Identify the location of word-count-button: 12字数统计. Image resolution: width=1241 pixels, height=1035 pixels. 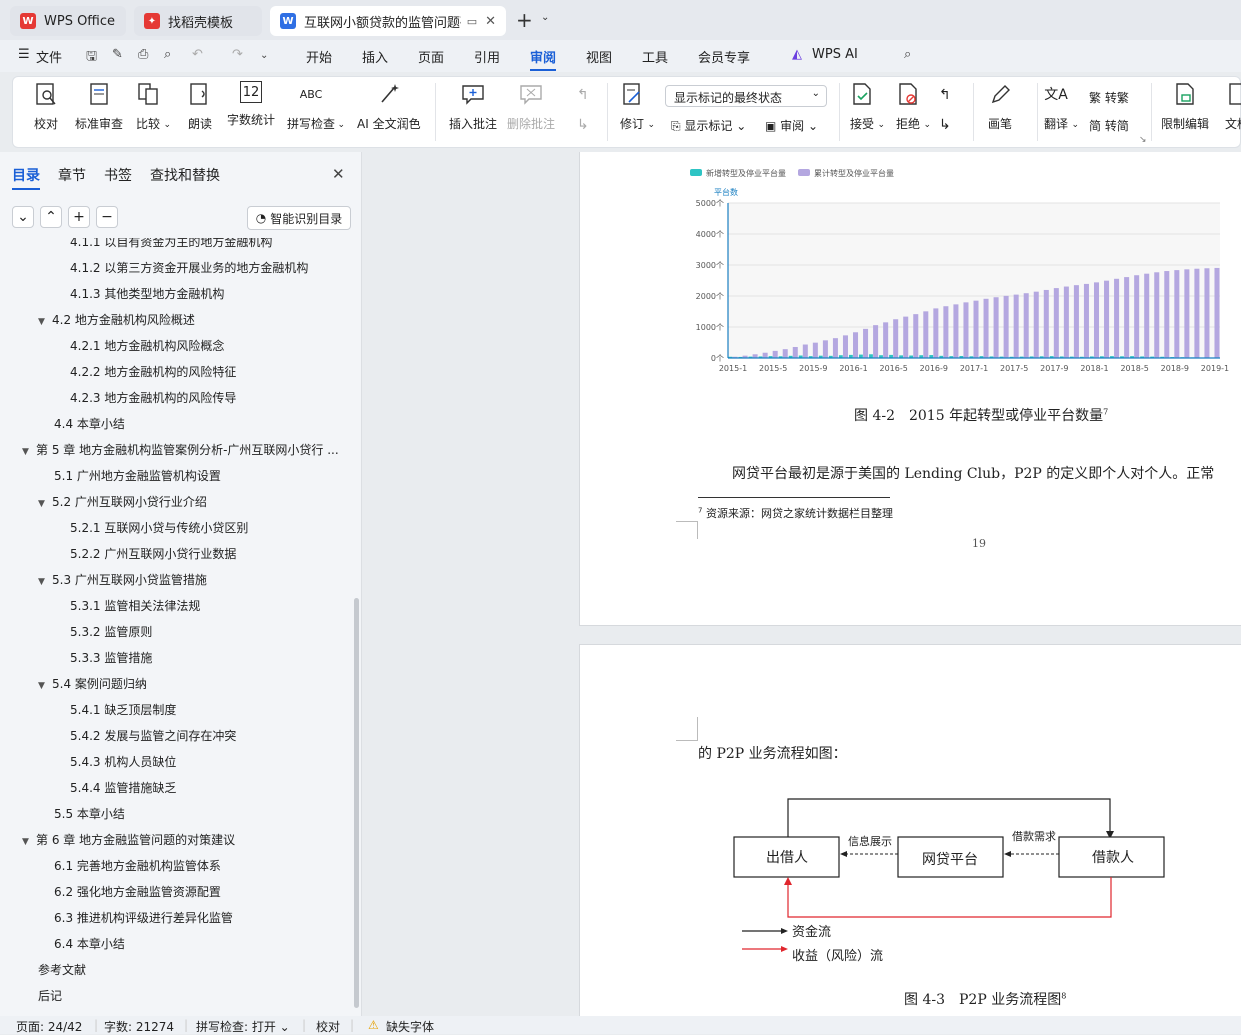
(251, 104).